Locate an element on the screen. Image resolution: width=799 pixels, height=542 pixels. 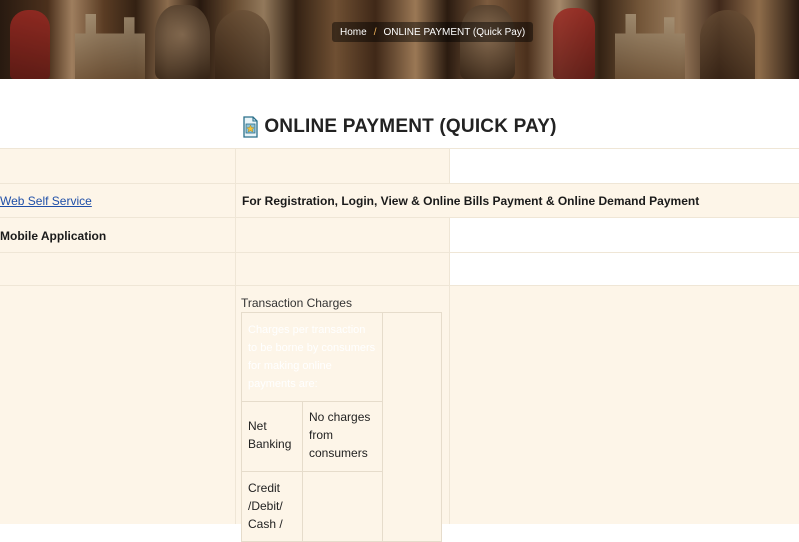
transaction-charges-label: Transaction Charges is located at coordinates (296, 303).